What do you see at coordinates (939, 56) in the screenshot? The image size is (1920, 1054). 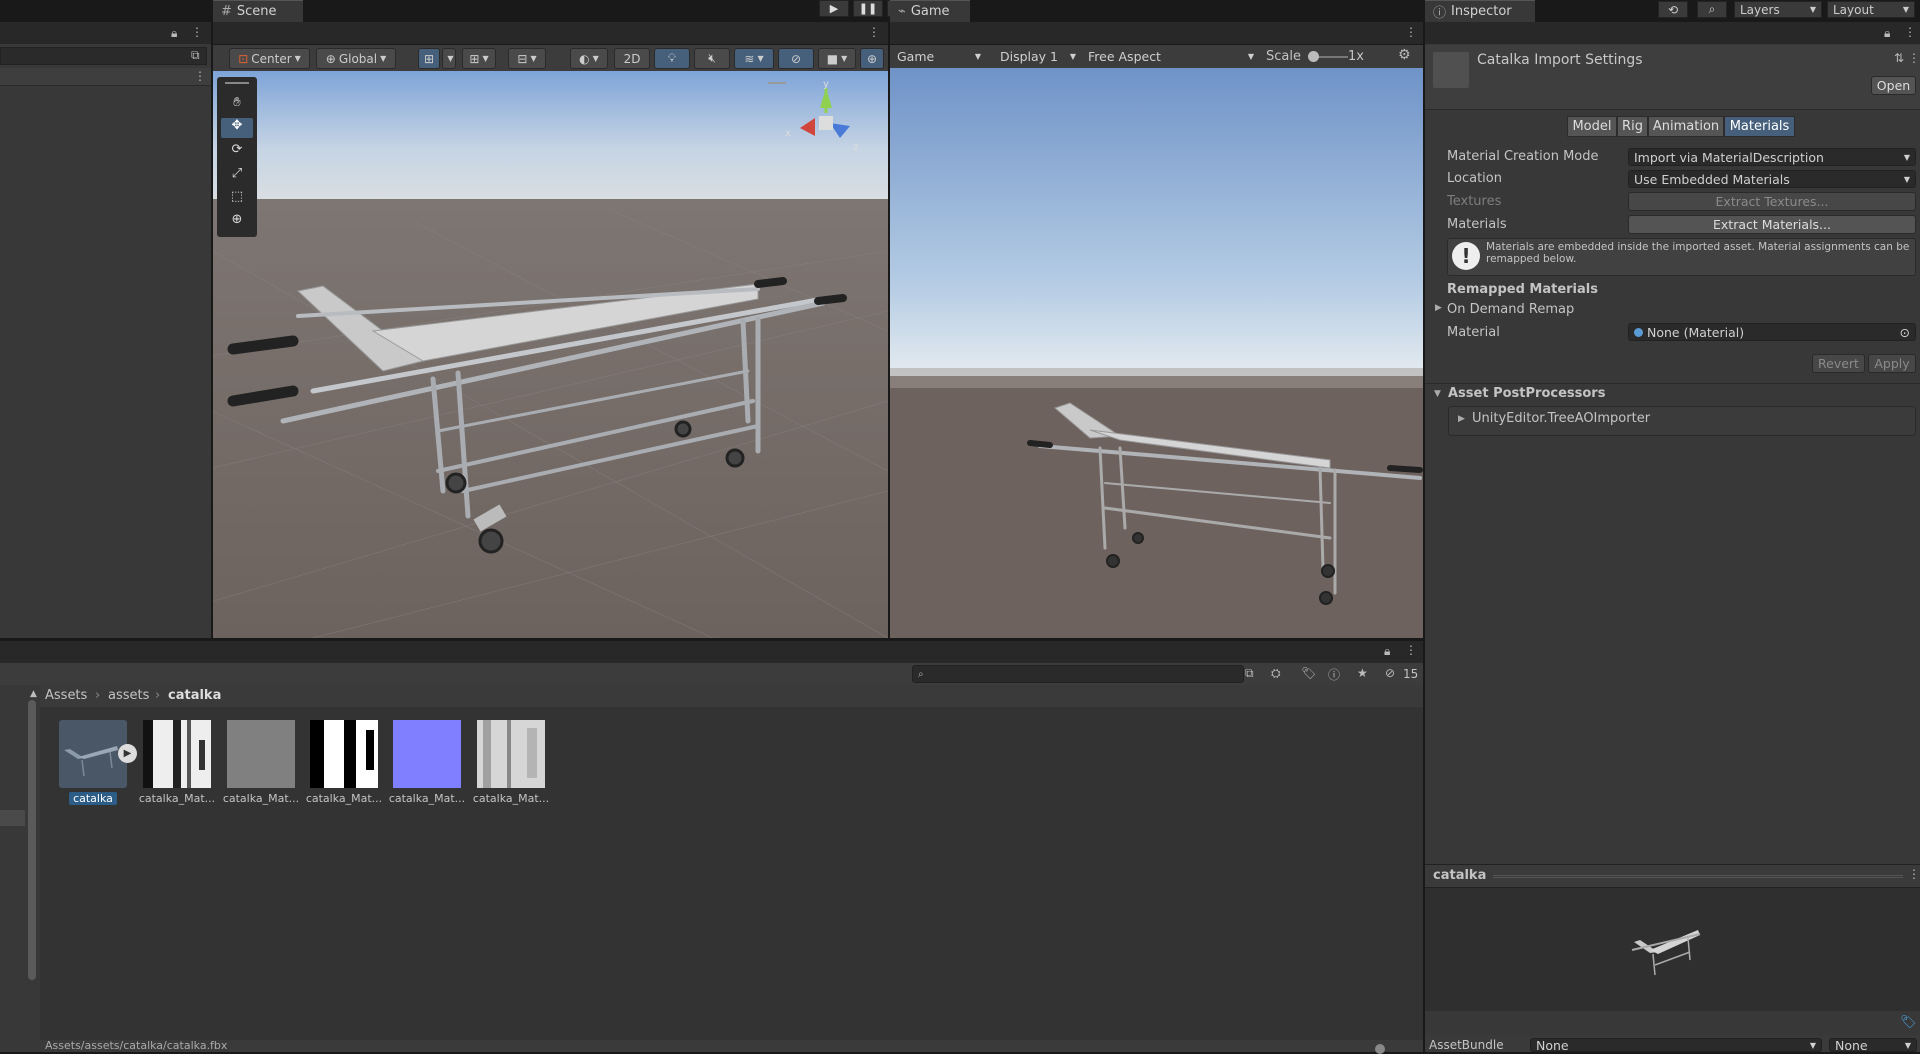 I see `view-type-dropdown: Game ▼` at bounding box center [939, 56].